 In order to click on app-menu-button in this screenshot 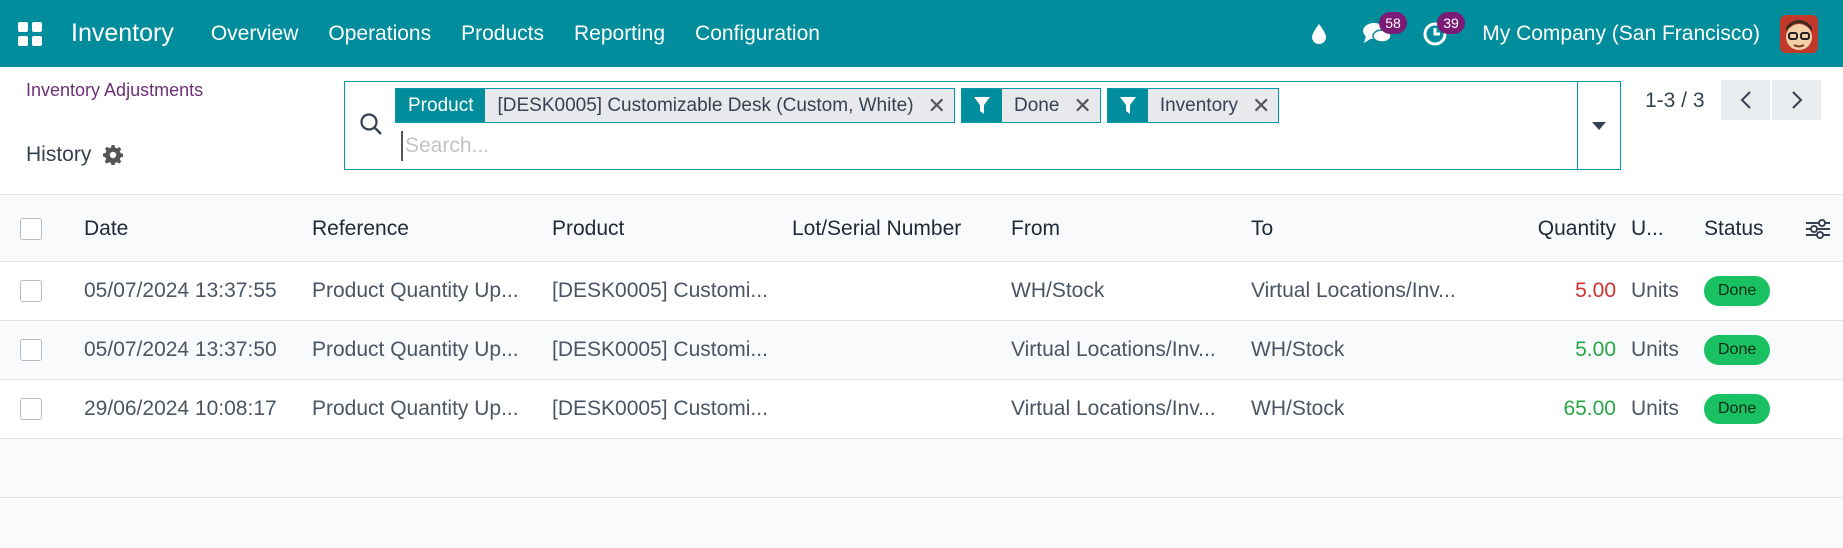, I will do `click(30, 33)`.